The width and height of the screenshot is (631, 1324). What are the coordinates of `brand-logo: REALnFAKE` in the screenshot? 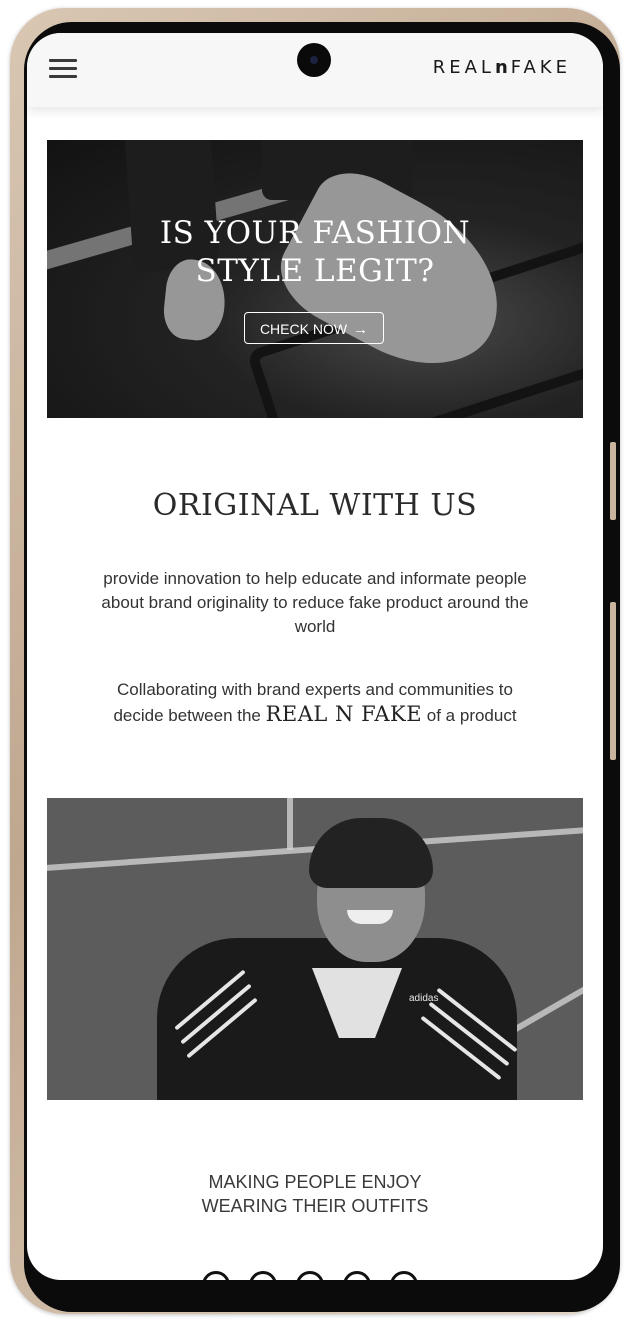 It's located at (502, 67).